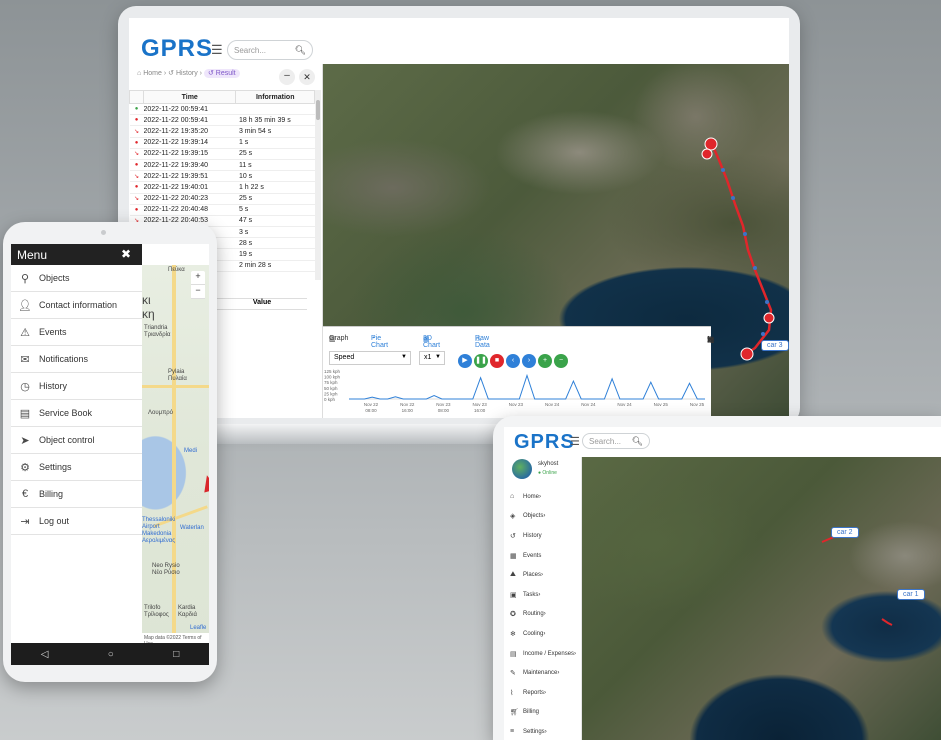 This screenshot has width=941, height=740. What do you see at coordinates (513, 361) in the screenshot?
I see `step-back-button: ‹` at bounding box center [513, 361].